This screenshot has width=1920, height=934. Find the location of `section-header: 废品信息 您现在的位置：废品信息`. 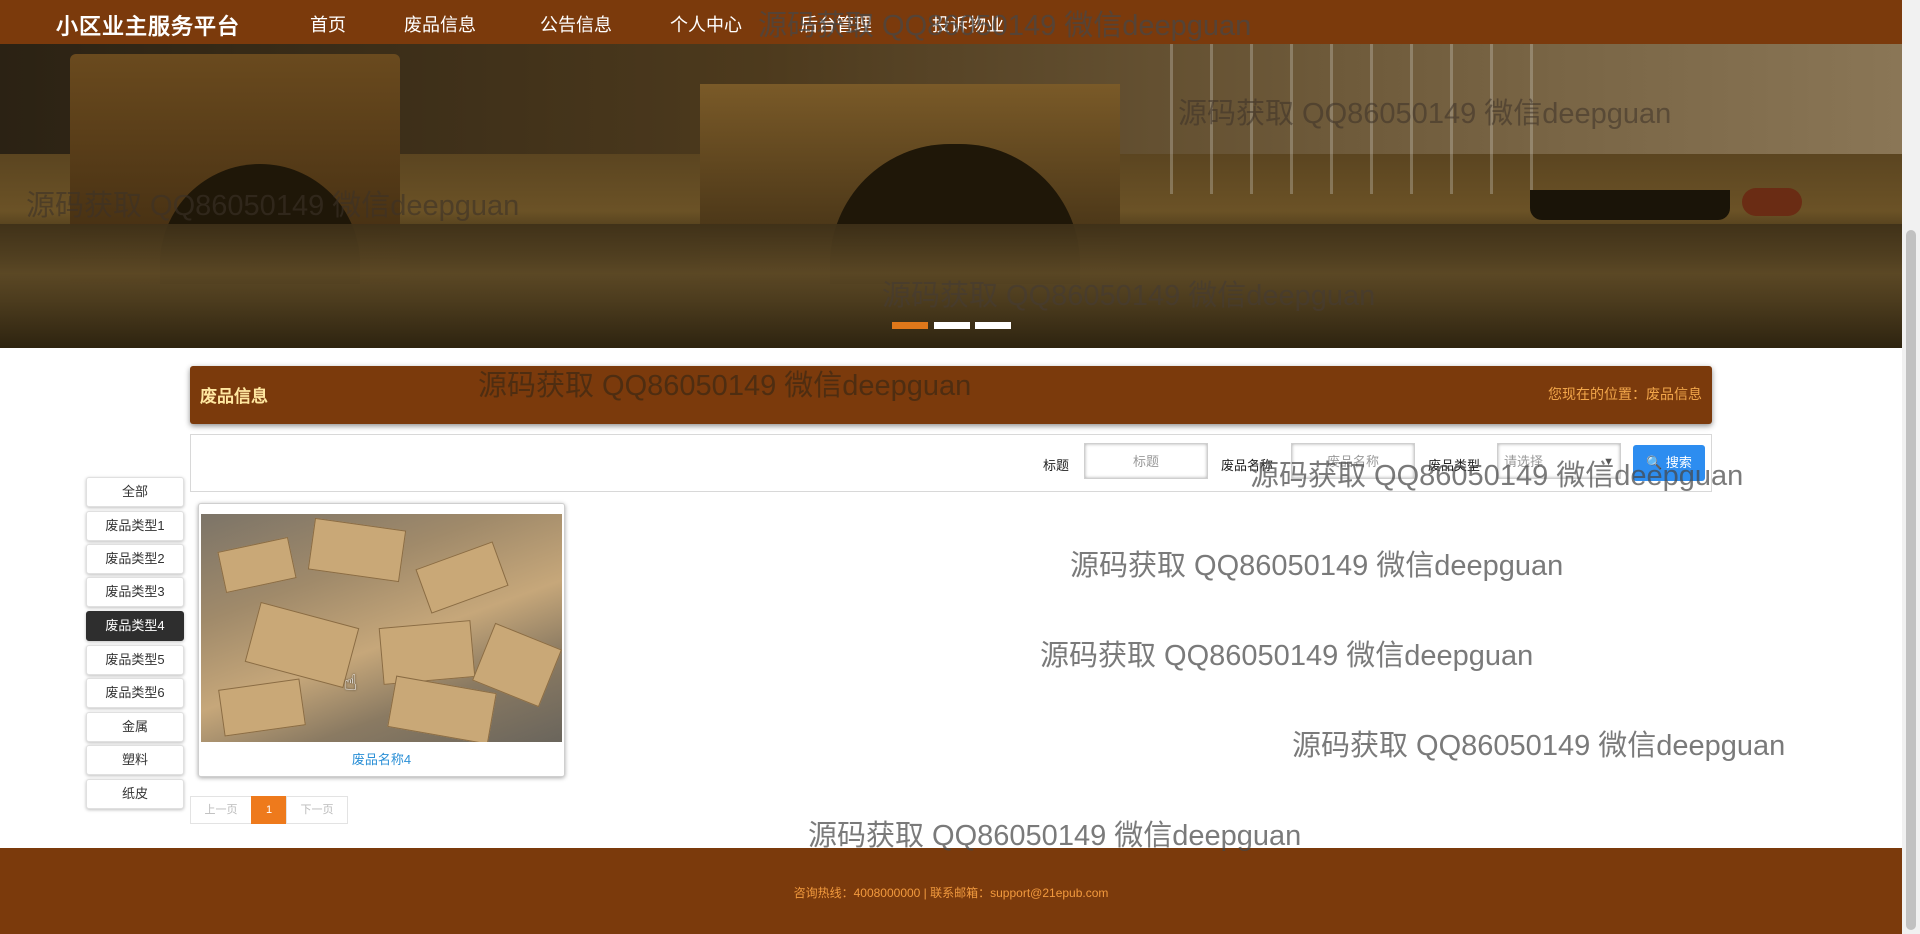

section-header: 废品信息 您现在的位置：废品信息 is located at coordinates (951, 395).